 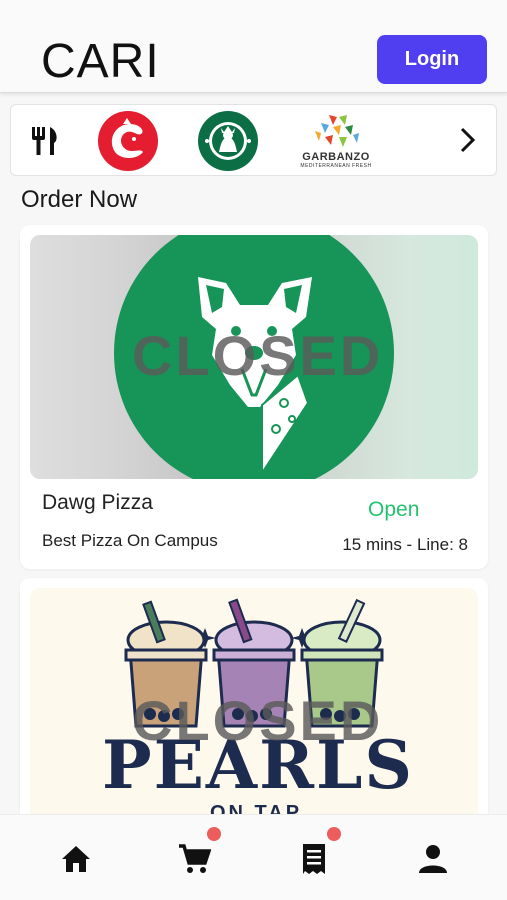 I want to click on restaurant-carousel: GARBANZO MEDITERRANEAN FRESH, so click(x=253, y=140).